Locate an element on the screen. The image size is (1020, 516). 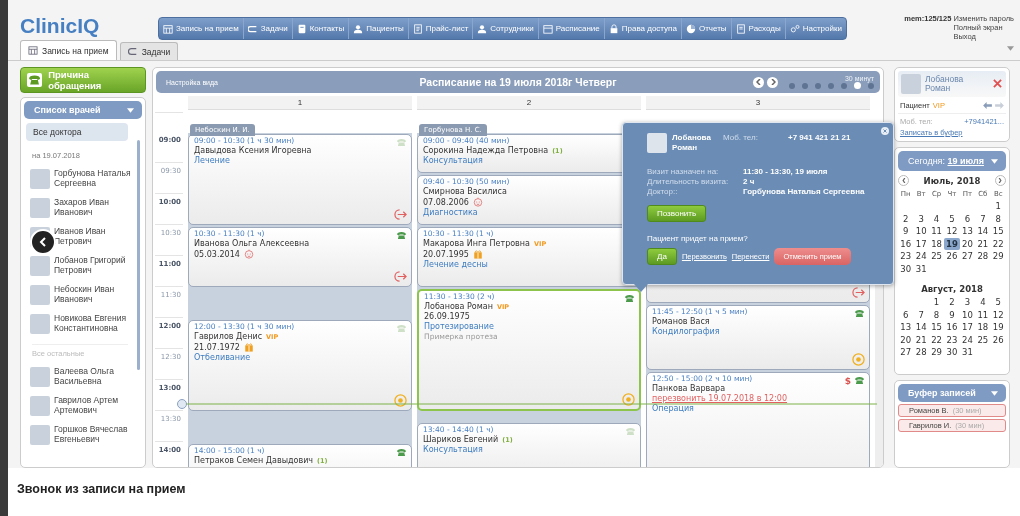
doctor-name: Небоскин Иван Иванович is located at coordinates (98, 294).